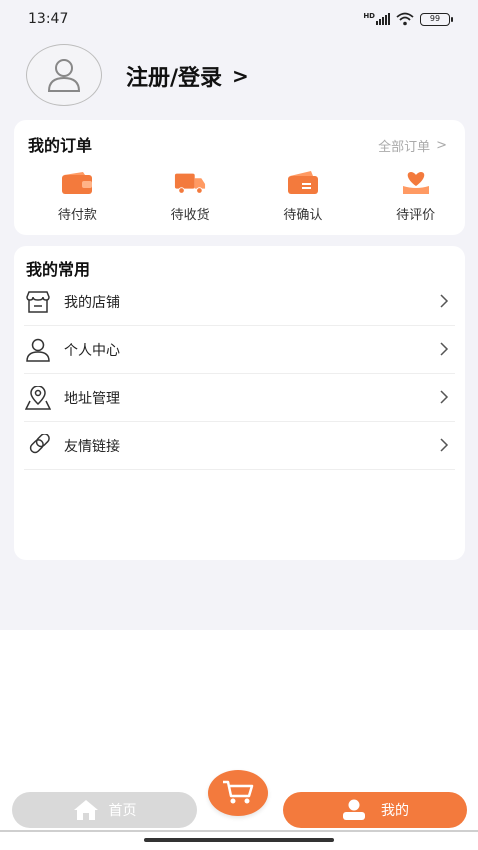  I want to click on common-title: 我的常用, so click(58, 269).